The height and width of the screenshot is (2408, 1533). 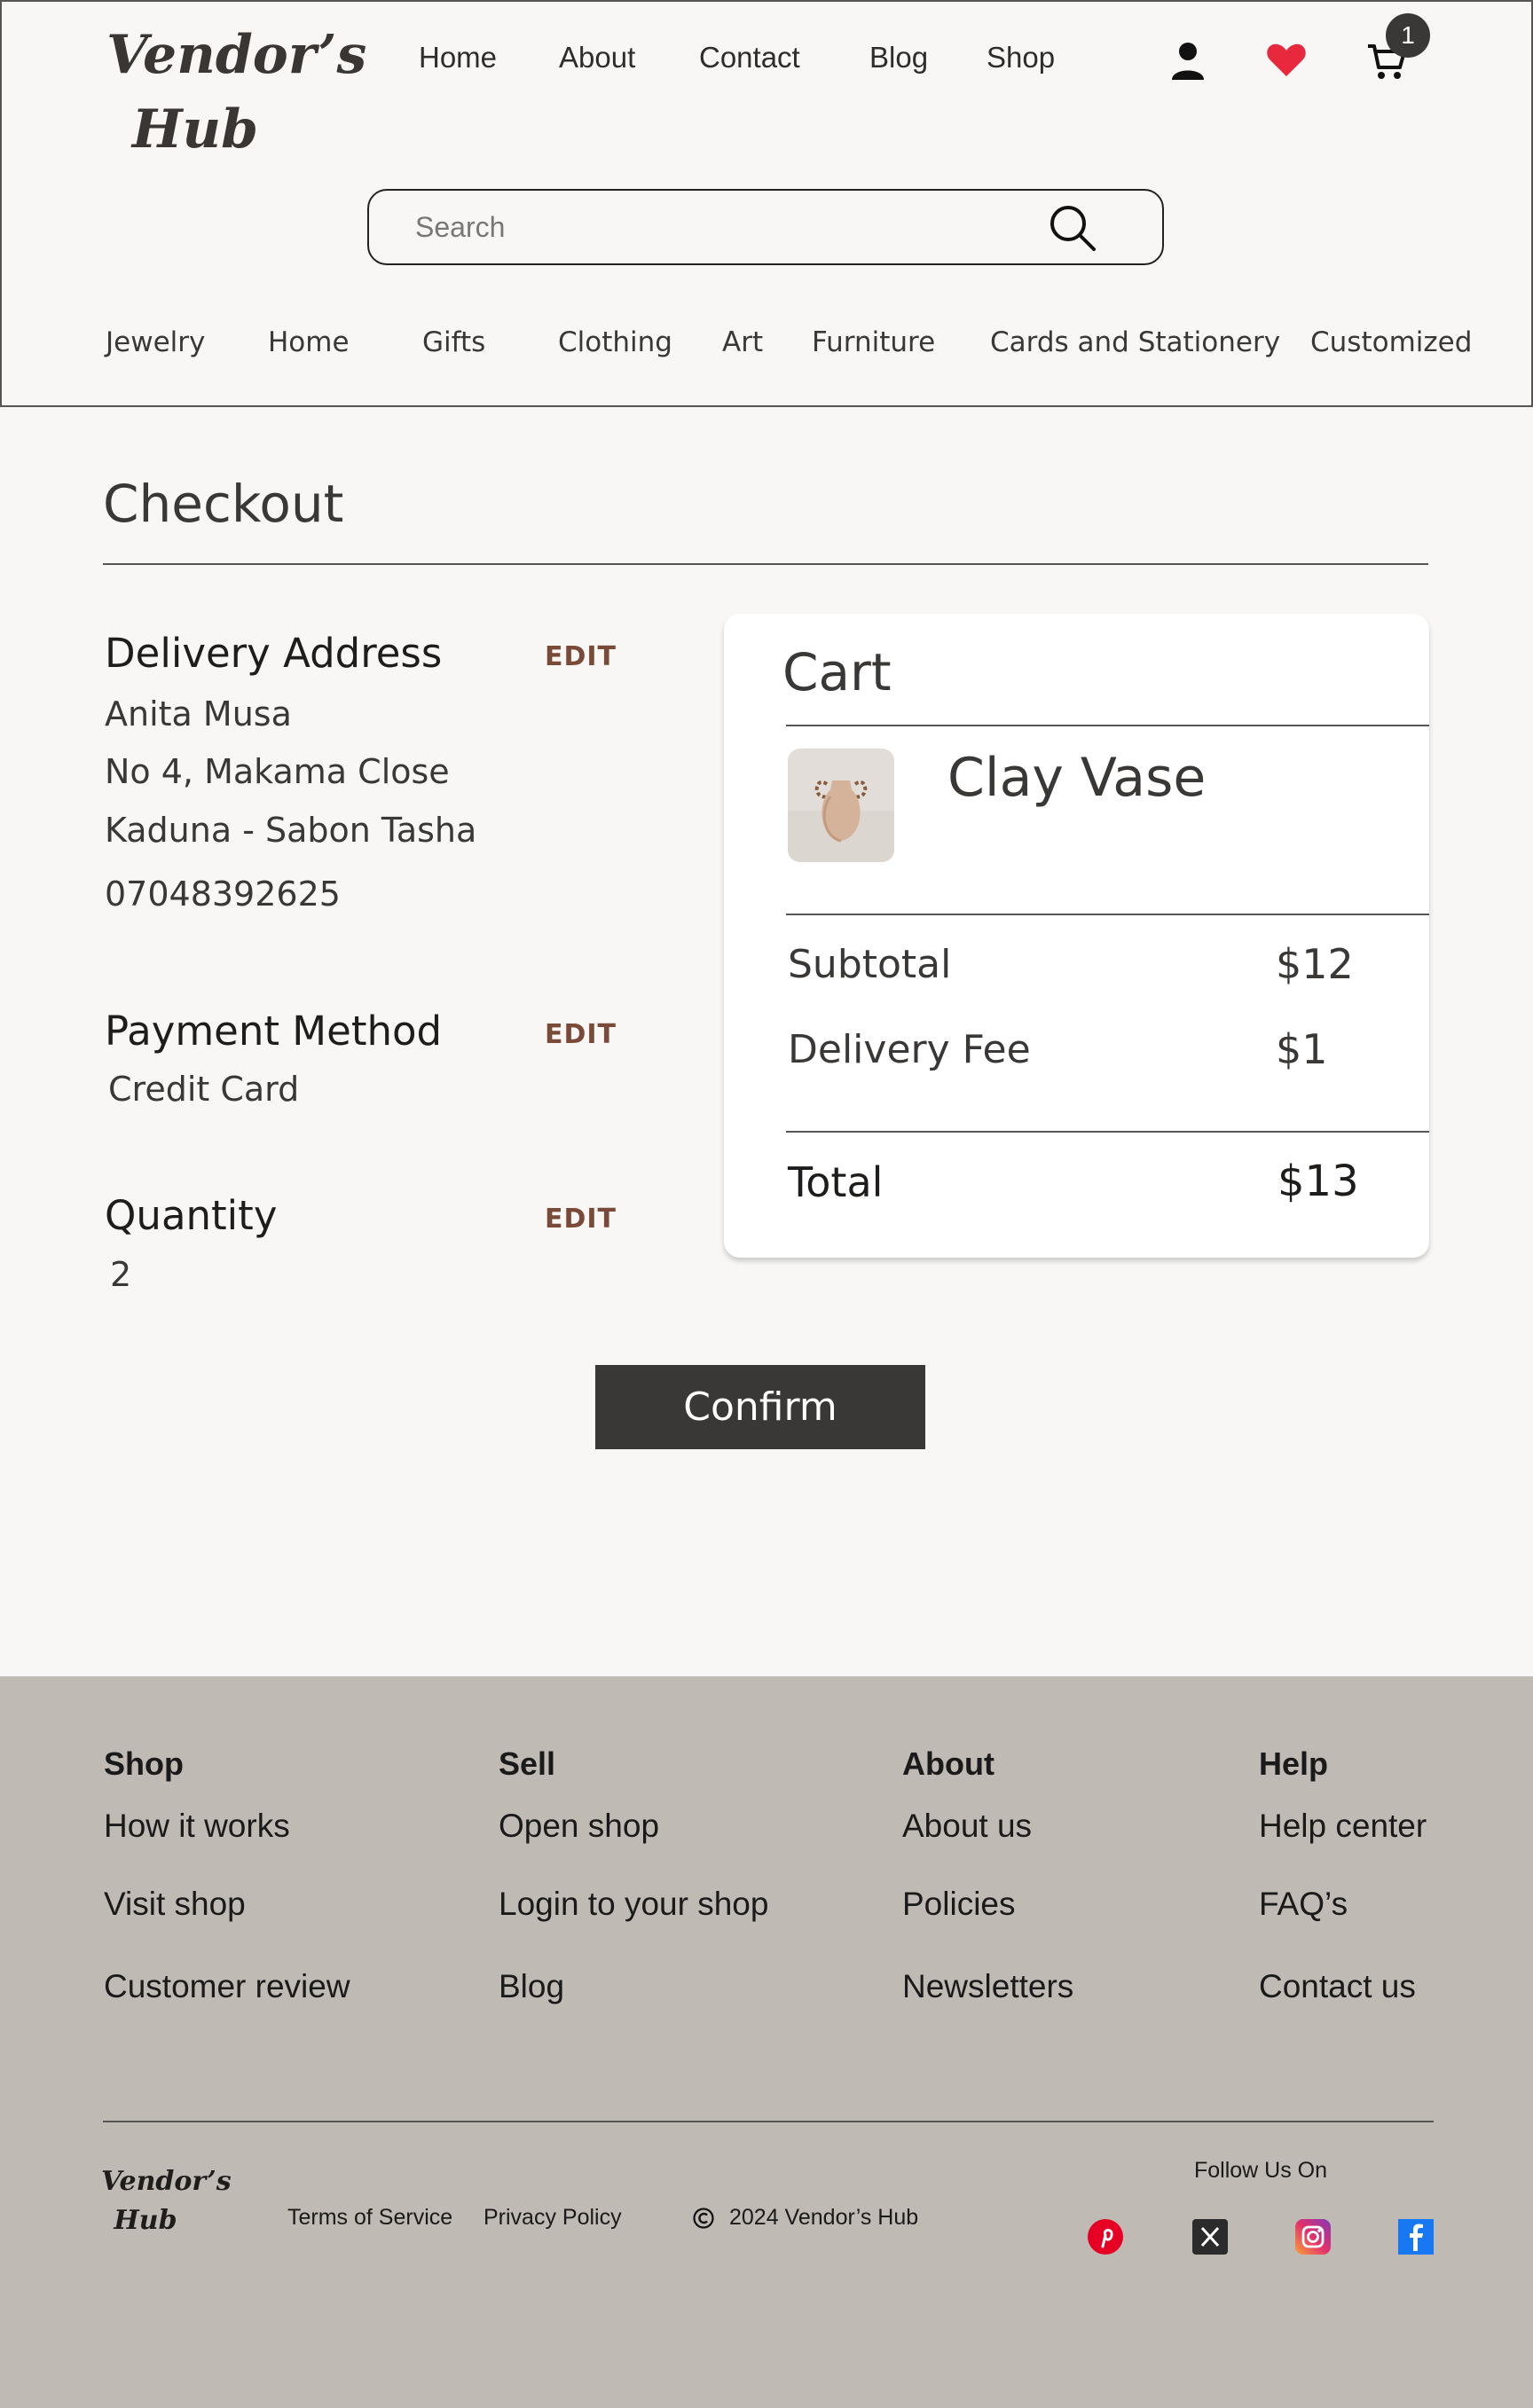 I want to click on product-thumbnail, so click(x=841, y=805).